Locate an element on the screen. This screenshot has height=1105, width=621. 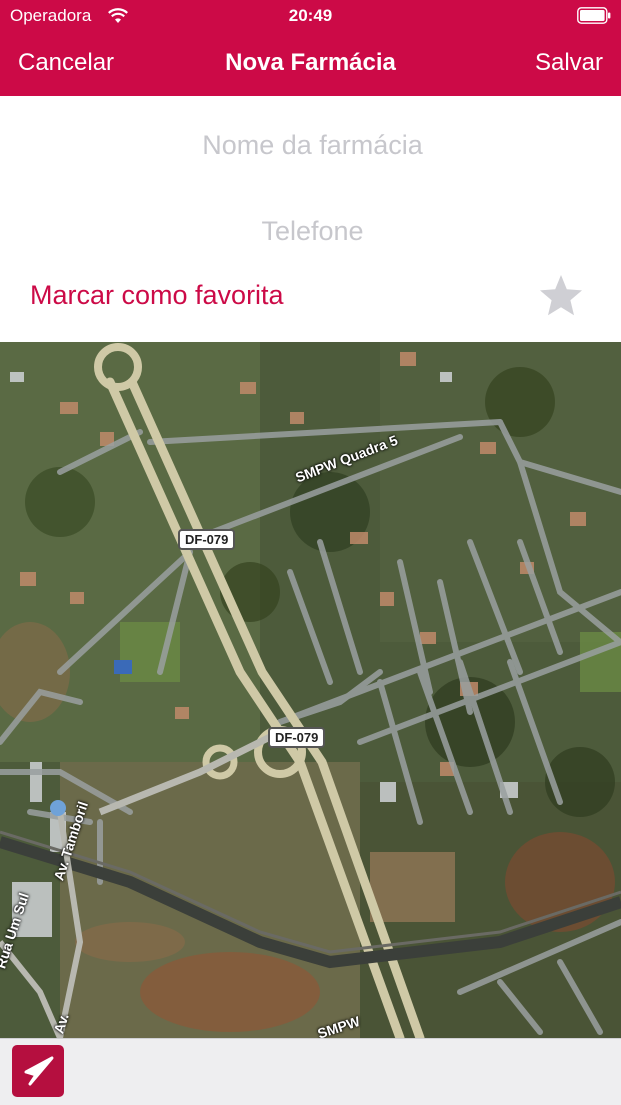
pharmacy-name-input is located at coordinates (310, 145).